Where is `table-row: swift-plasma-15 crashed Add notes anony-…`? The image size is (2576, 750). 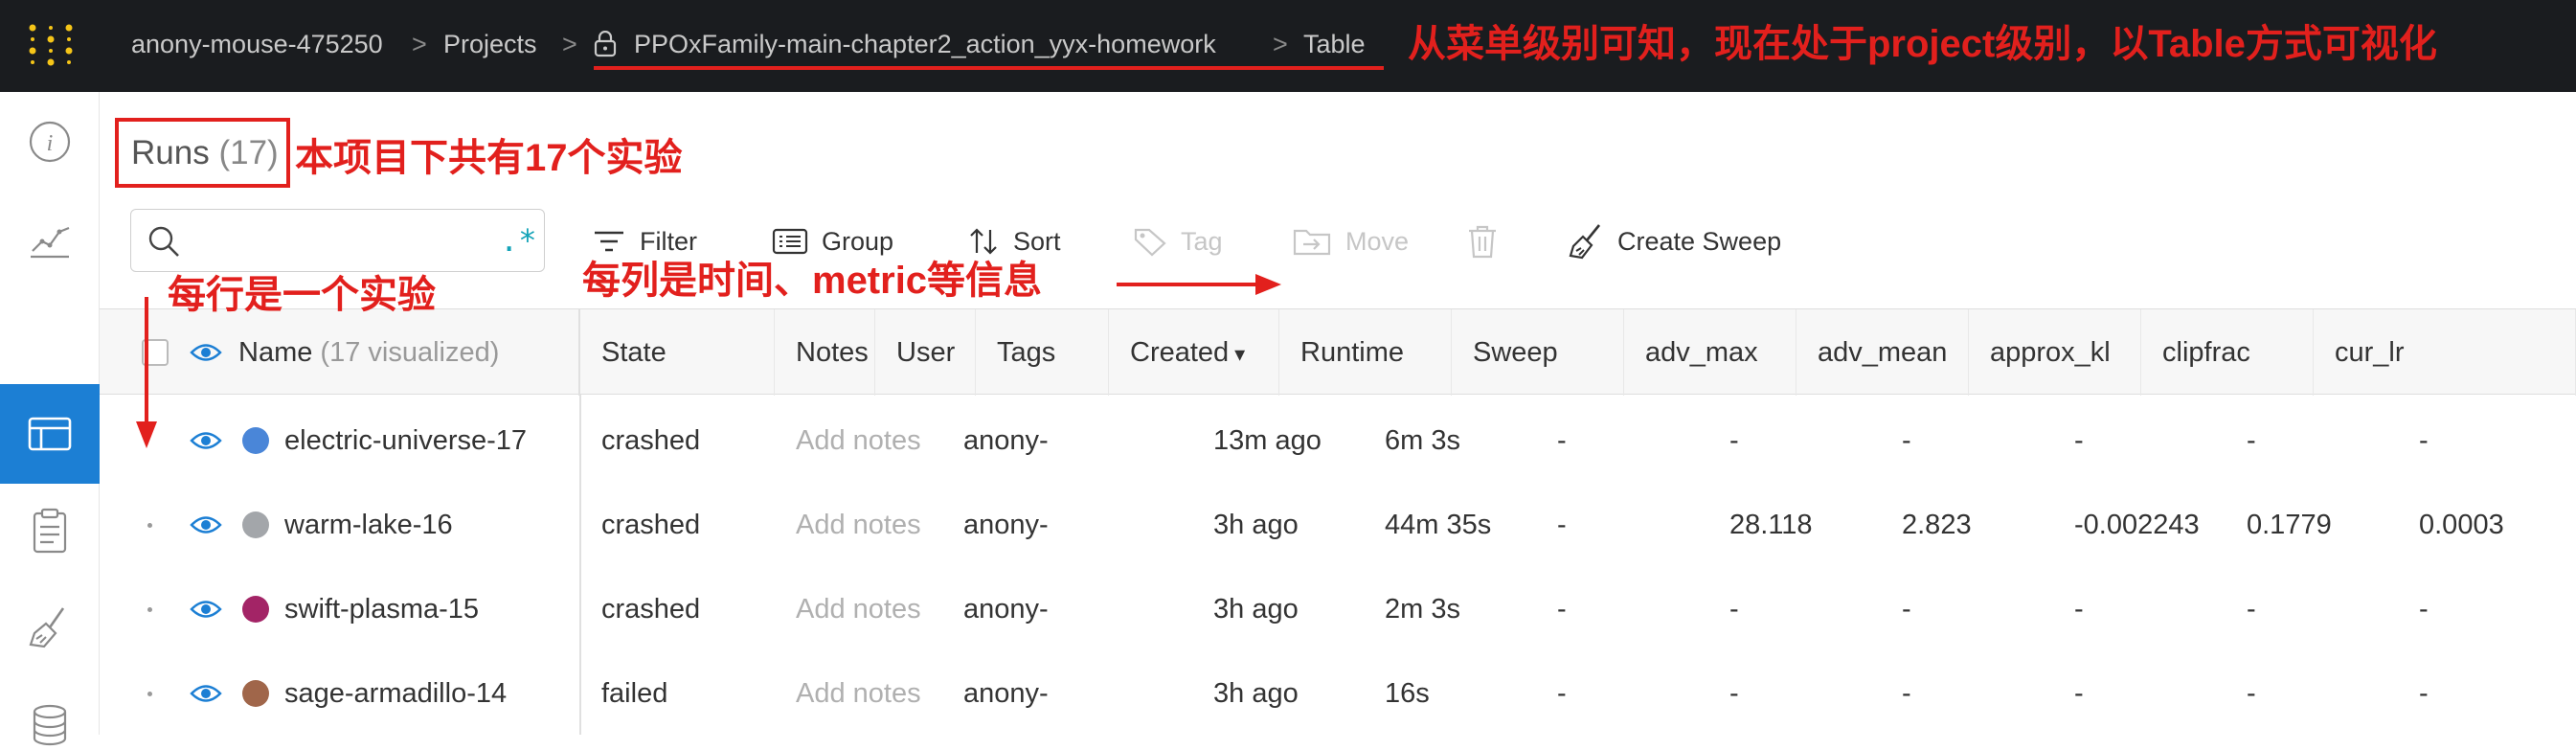
table-row: swift-plasma-15 crashed Add notes anony-… is located at coordinates (1338, 609).